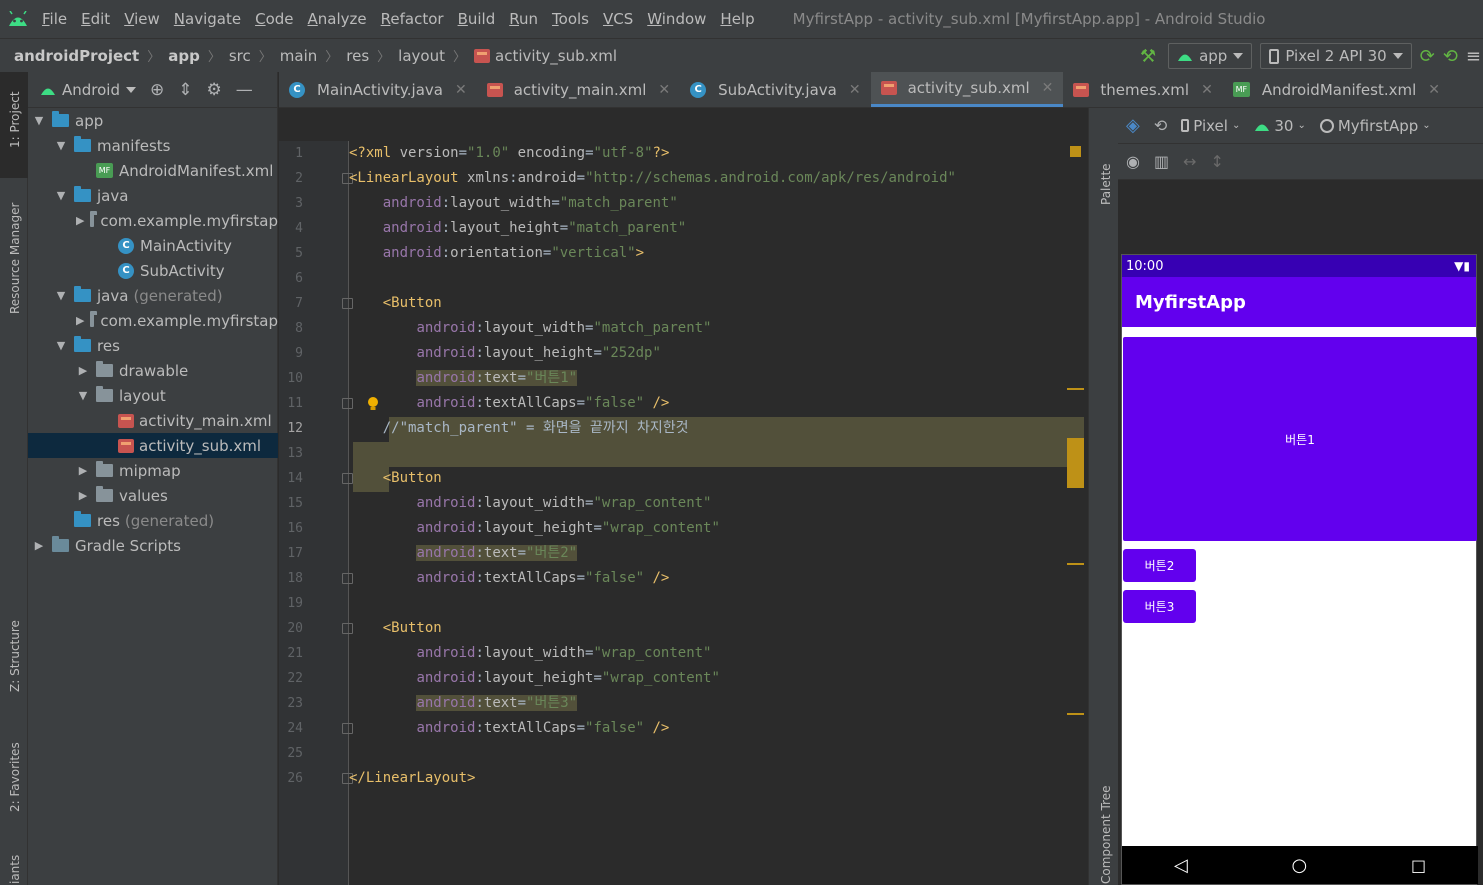 Image resolution: width=1483 pixels, height=885 pixels. What do you see at coordinates (208, 19) in the screenshot?
I see `menu-navigate: Navigate` at bounding box center [208, 19].